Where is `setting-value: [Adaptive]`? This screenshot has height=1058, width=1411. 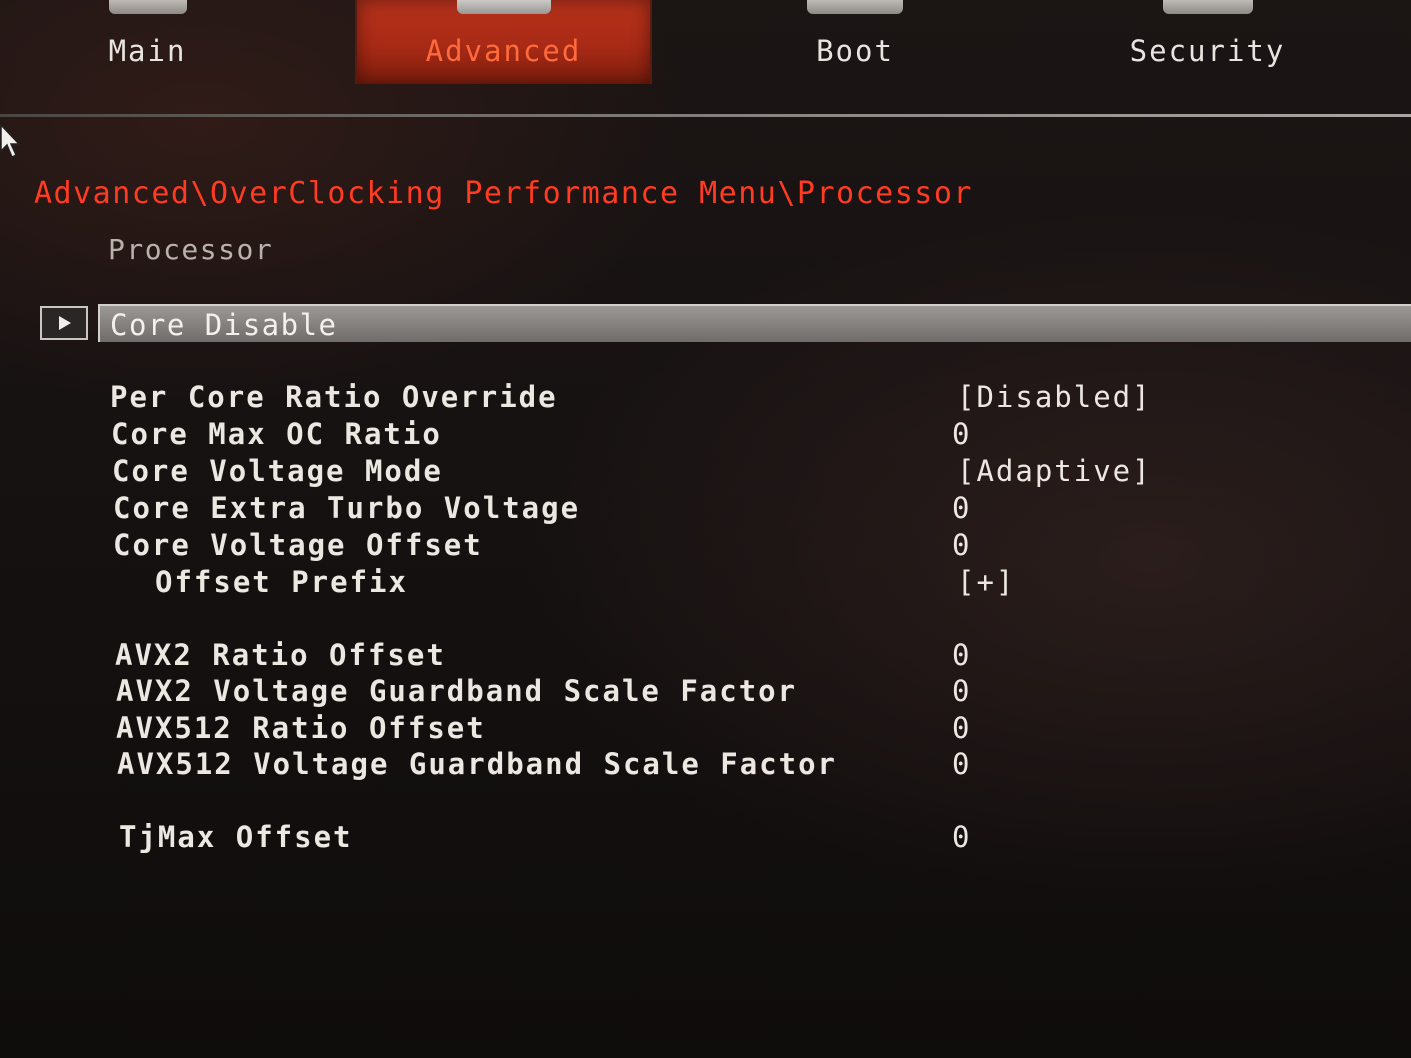 setting-value: [Adaptive] is located at coordinates (1054, 471).